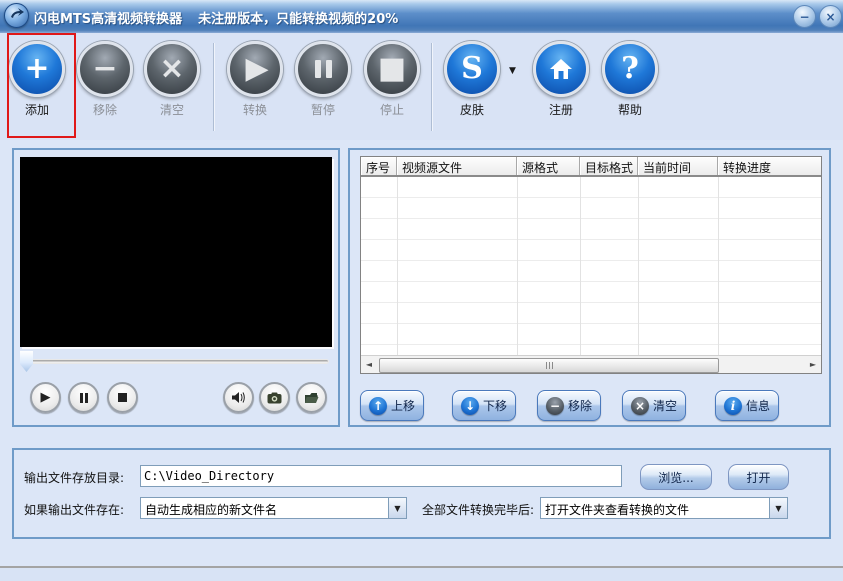 Image resolution: width=843 pixels, height=581 pixels. I want to click on help-icon: ?, so click(630, 69).